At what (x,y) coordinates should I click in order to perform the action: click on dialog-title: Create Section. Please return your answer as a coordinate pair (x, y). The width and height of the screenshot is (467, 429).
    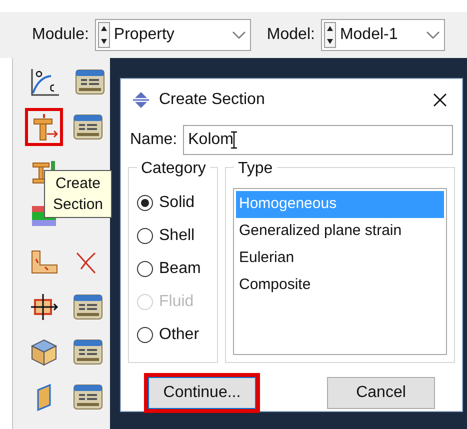
    Looking at the image, I should click on (212, 100).